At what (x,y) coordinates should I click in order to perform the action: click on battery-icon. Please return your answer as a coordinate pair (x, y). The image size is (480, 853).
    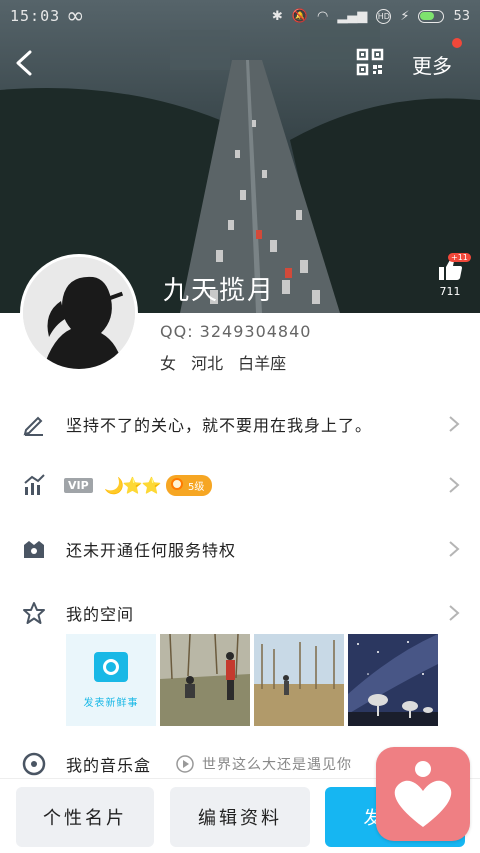
    Looking at the image, I should click on (431, 16).